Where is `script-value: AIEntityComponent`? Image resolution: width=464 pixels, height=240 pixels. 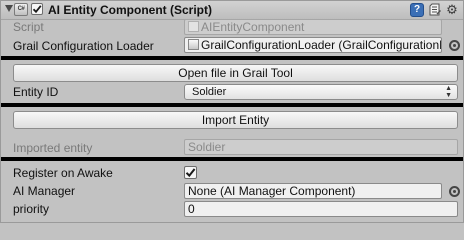 script-value: AIEntityComponent is located at coordinates (253, 27).